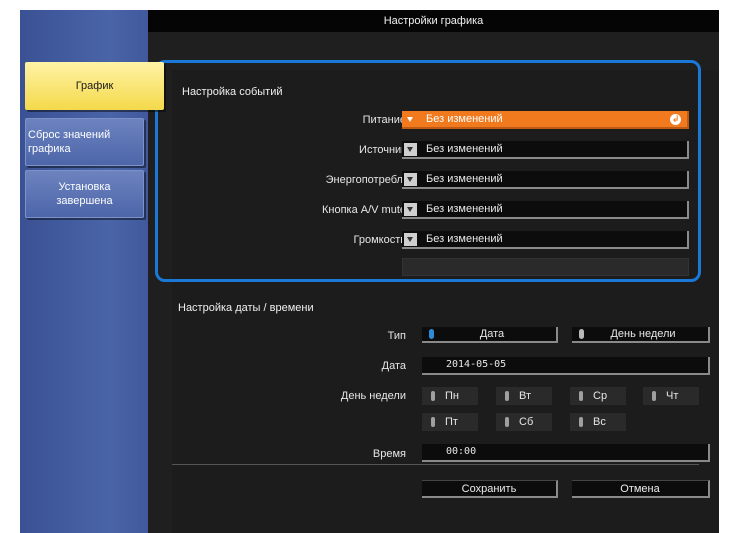  What do you see at coordinates (671, 396) in the screenshot?
I see `weekday-thu: Чт` at bounding box center [671, 396].